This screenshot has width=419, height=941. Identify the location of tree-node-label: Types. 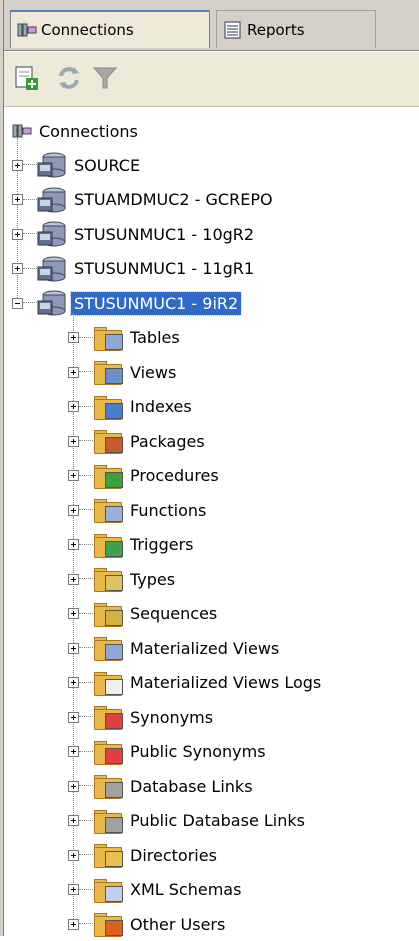
(153, 579).